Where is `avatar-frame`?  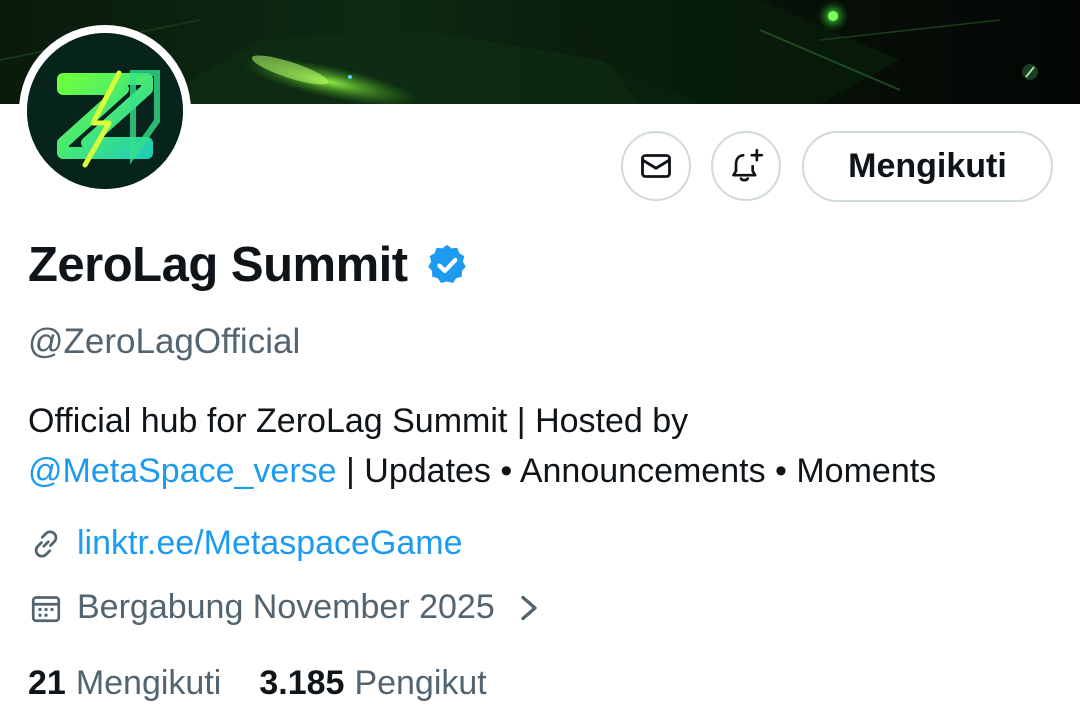 avatar-frame is located at coordinates (105, 111).